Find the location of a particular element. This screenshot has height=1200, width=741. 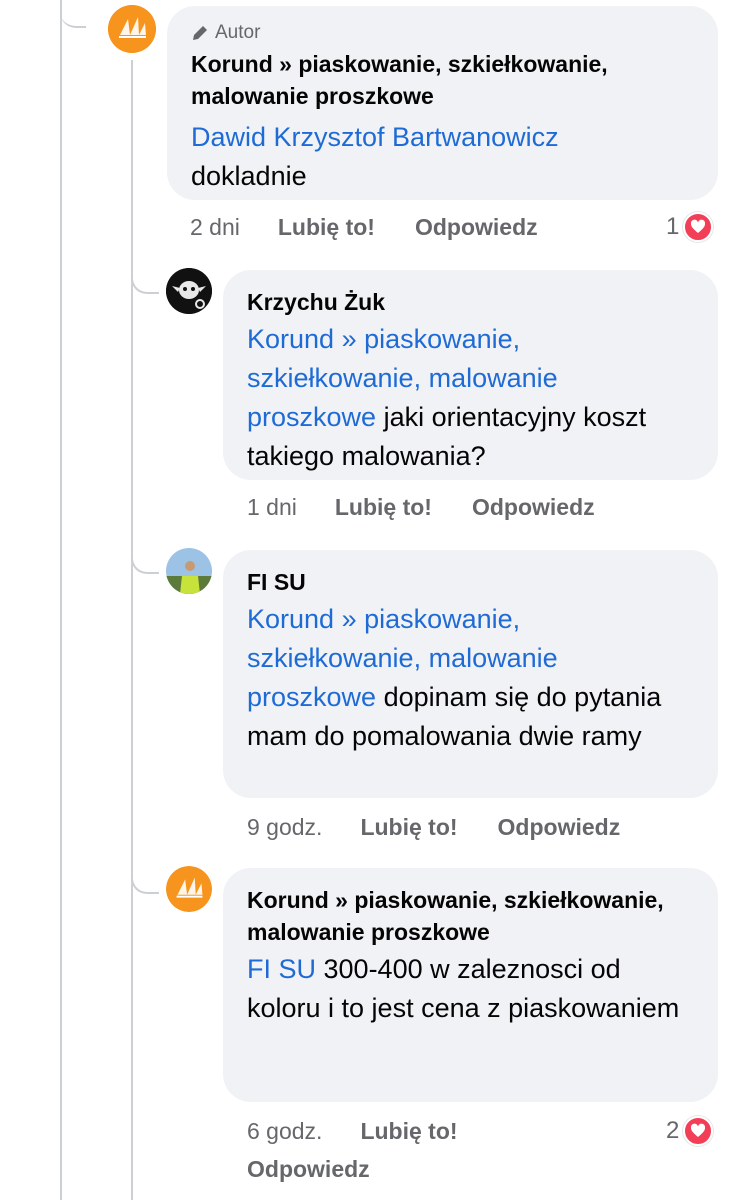

comment-actions: 6 godz. Lubię to! is located at coordinates (352, 1131).